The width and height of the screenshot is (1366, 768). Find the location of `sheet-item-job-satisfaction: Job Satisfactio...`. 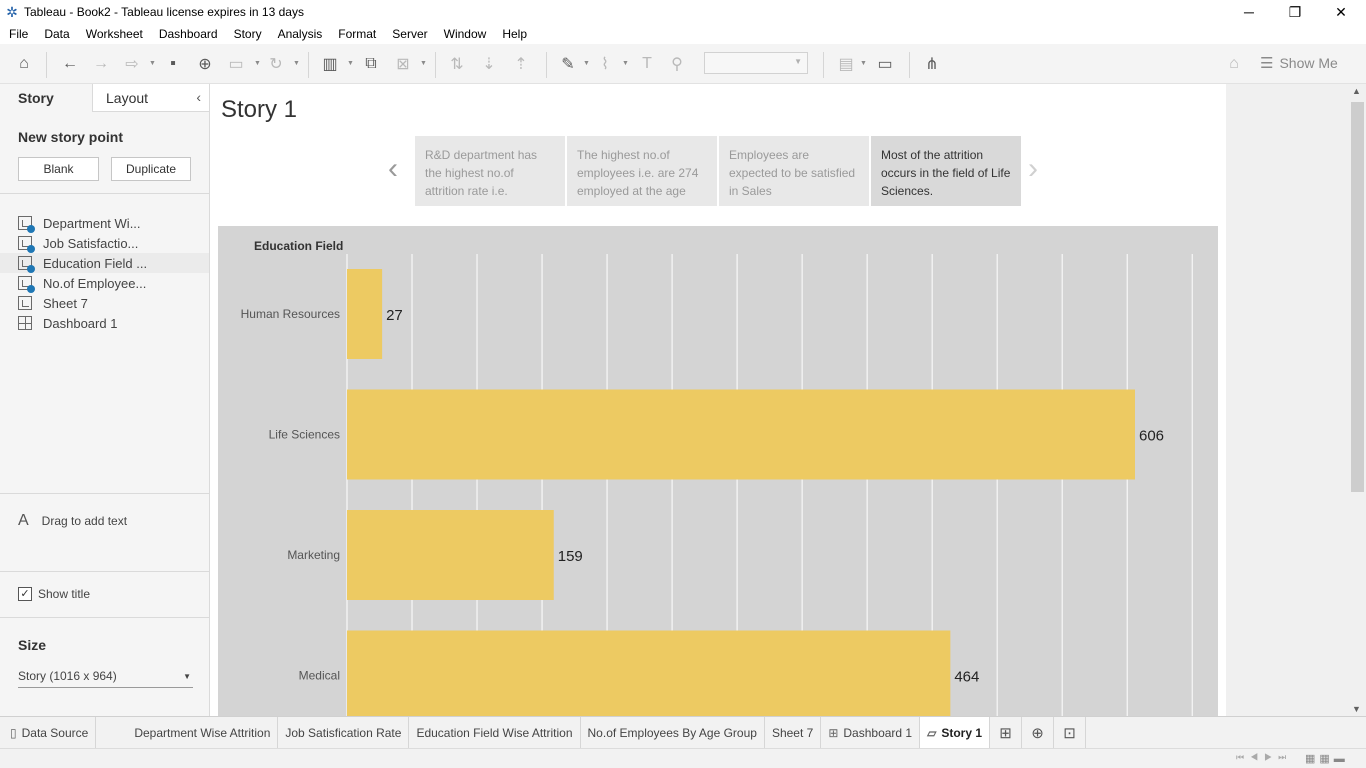

sheet-item-job-satisfaction: Job Satisfactio... is located at coordinates (104, 243).